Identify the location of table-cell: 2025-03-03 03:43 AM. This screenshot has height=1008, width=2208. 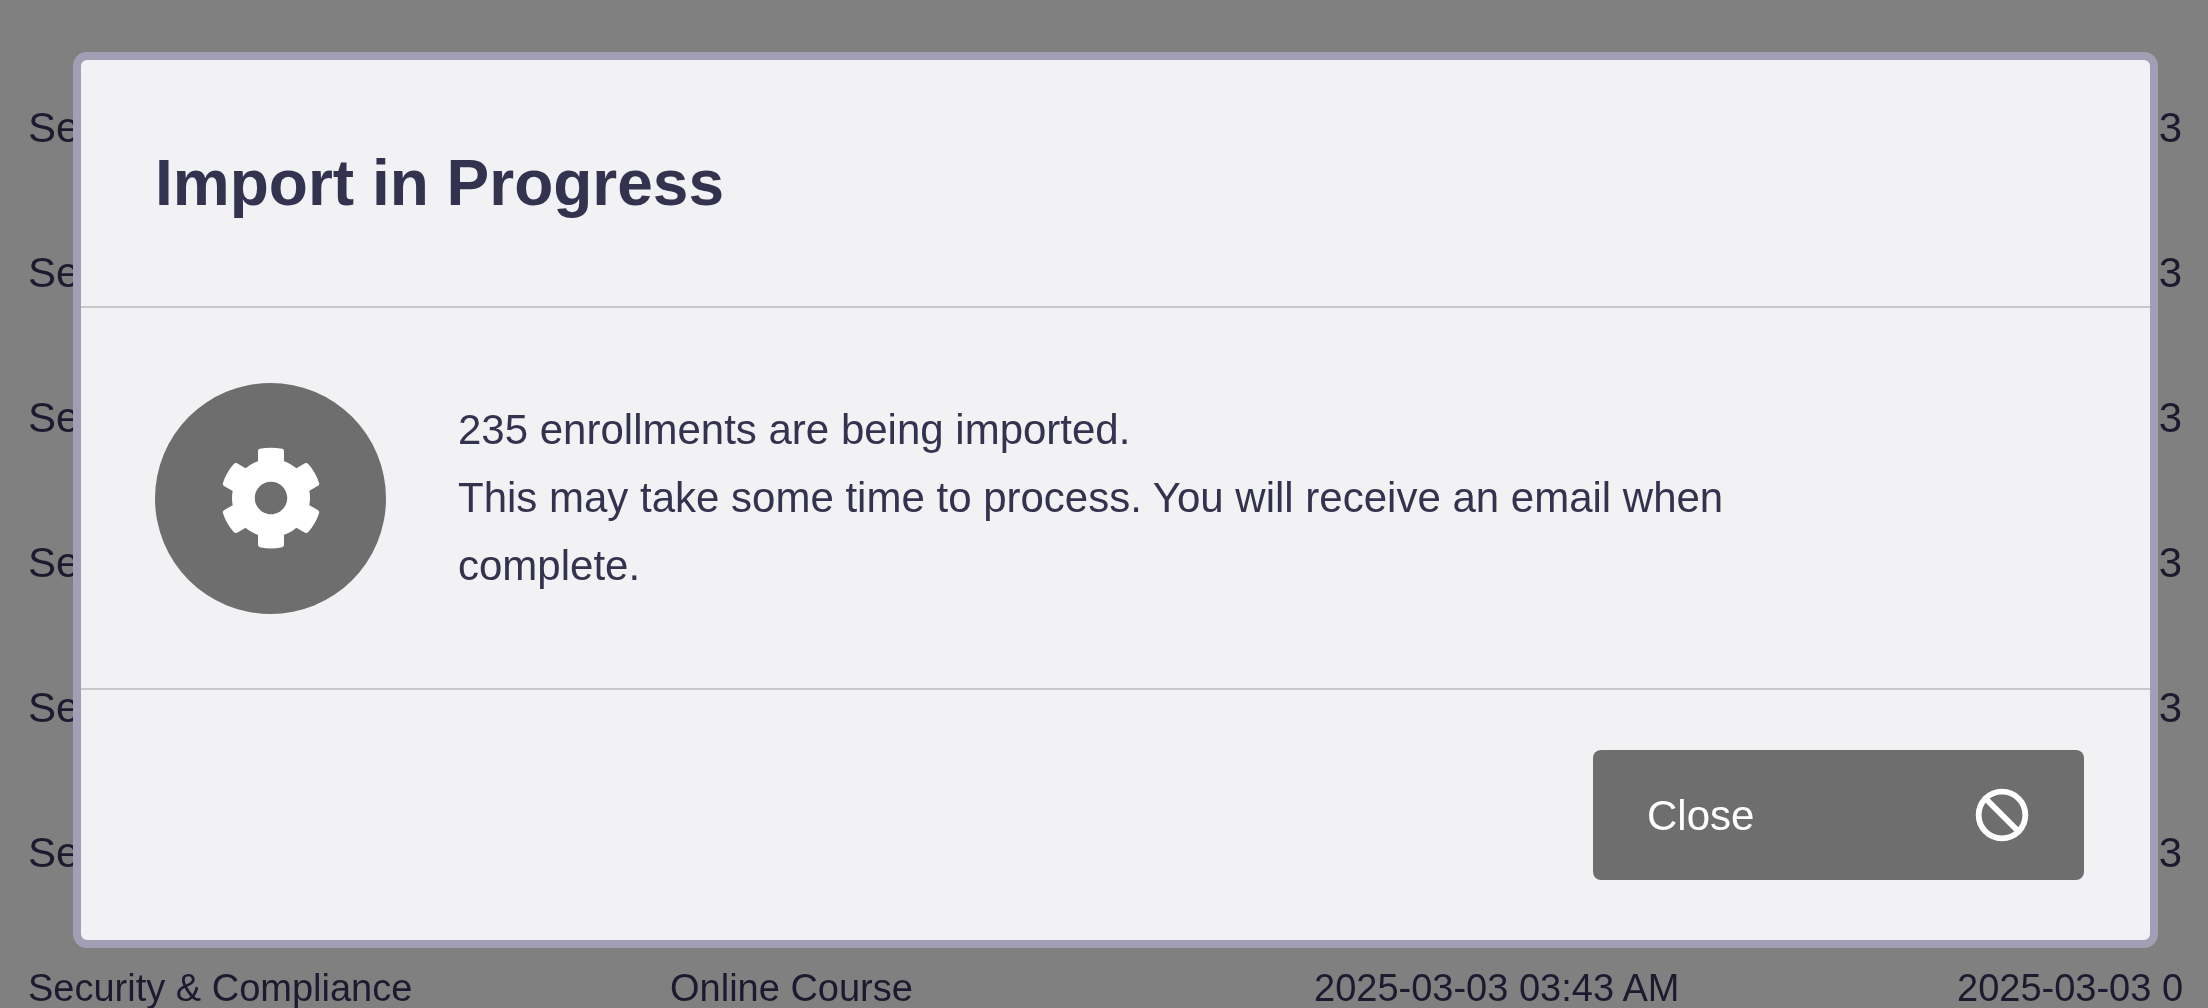
(1497, 987).